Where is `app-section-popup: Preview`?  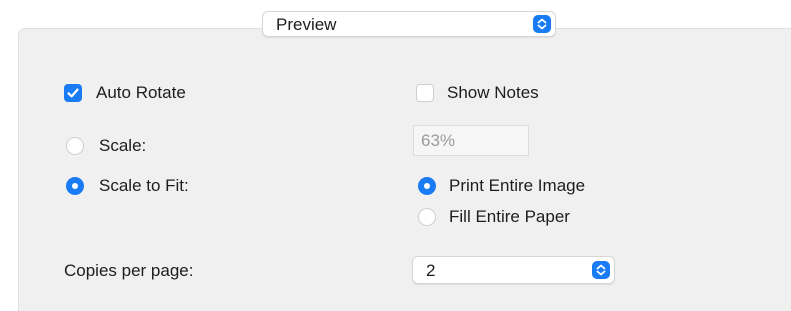
app-section-popup: Preview is located at coordinates (409, 24).